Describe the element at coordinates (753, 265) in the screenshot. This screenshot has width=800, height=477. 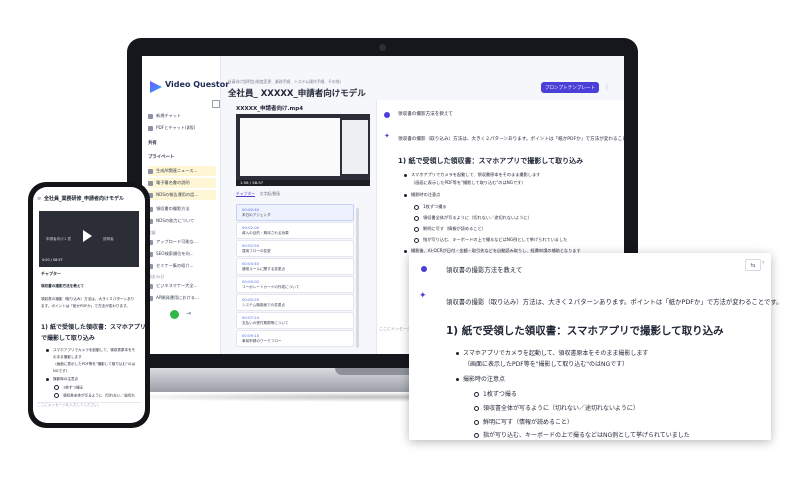
I see `retry-icon: ⇆` at that location.